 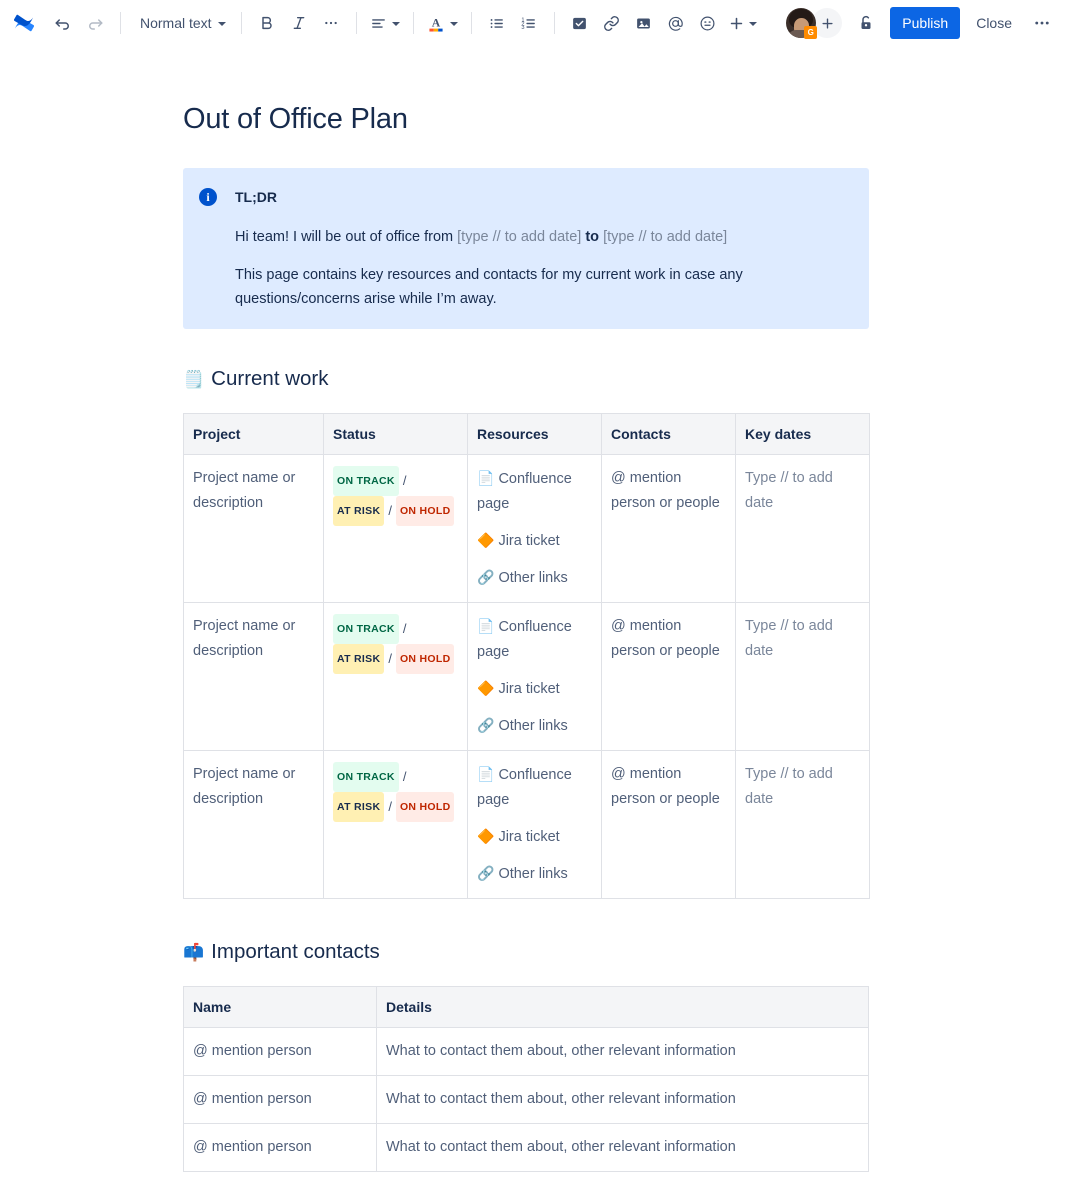 I want to click on column-header-details: Details, so click(x=622, y=1007).